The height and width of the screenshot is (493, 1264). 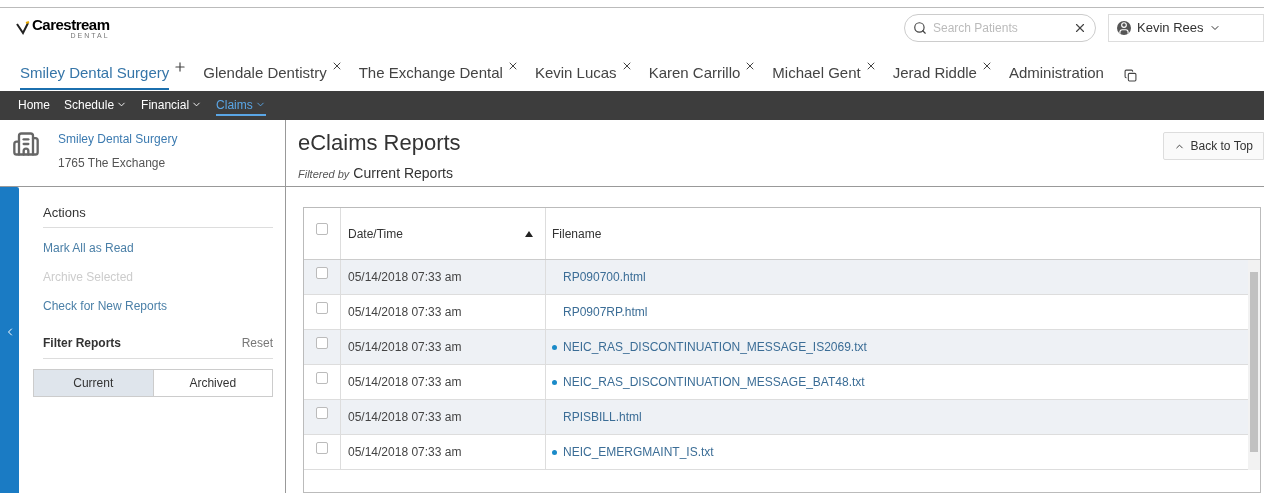 What do you see at coordinates (575, 75) in the screenshot?
I see `tab: Kevin Lucas` at bounding box center [575, 75].